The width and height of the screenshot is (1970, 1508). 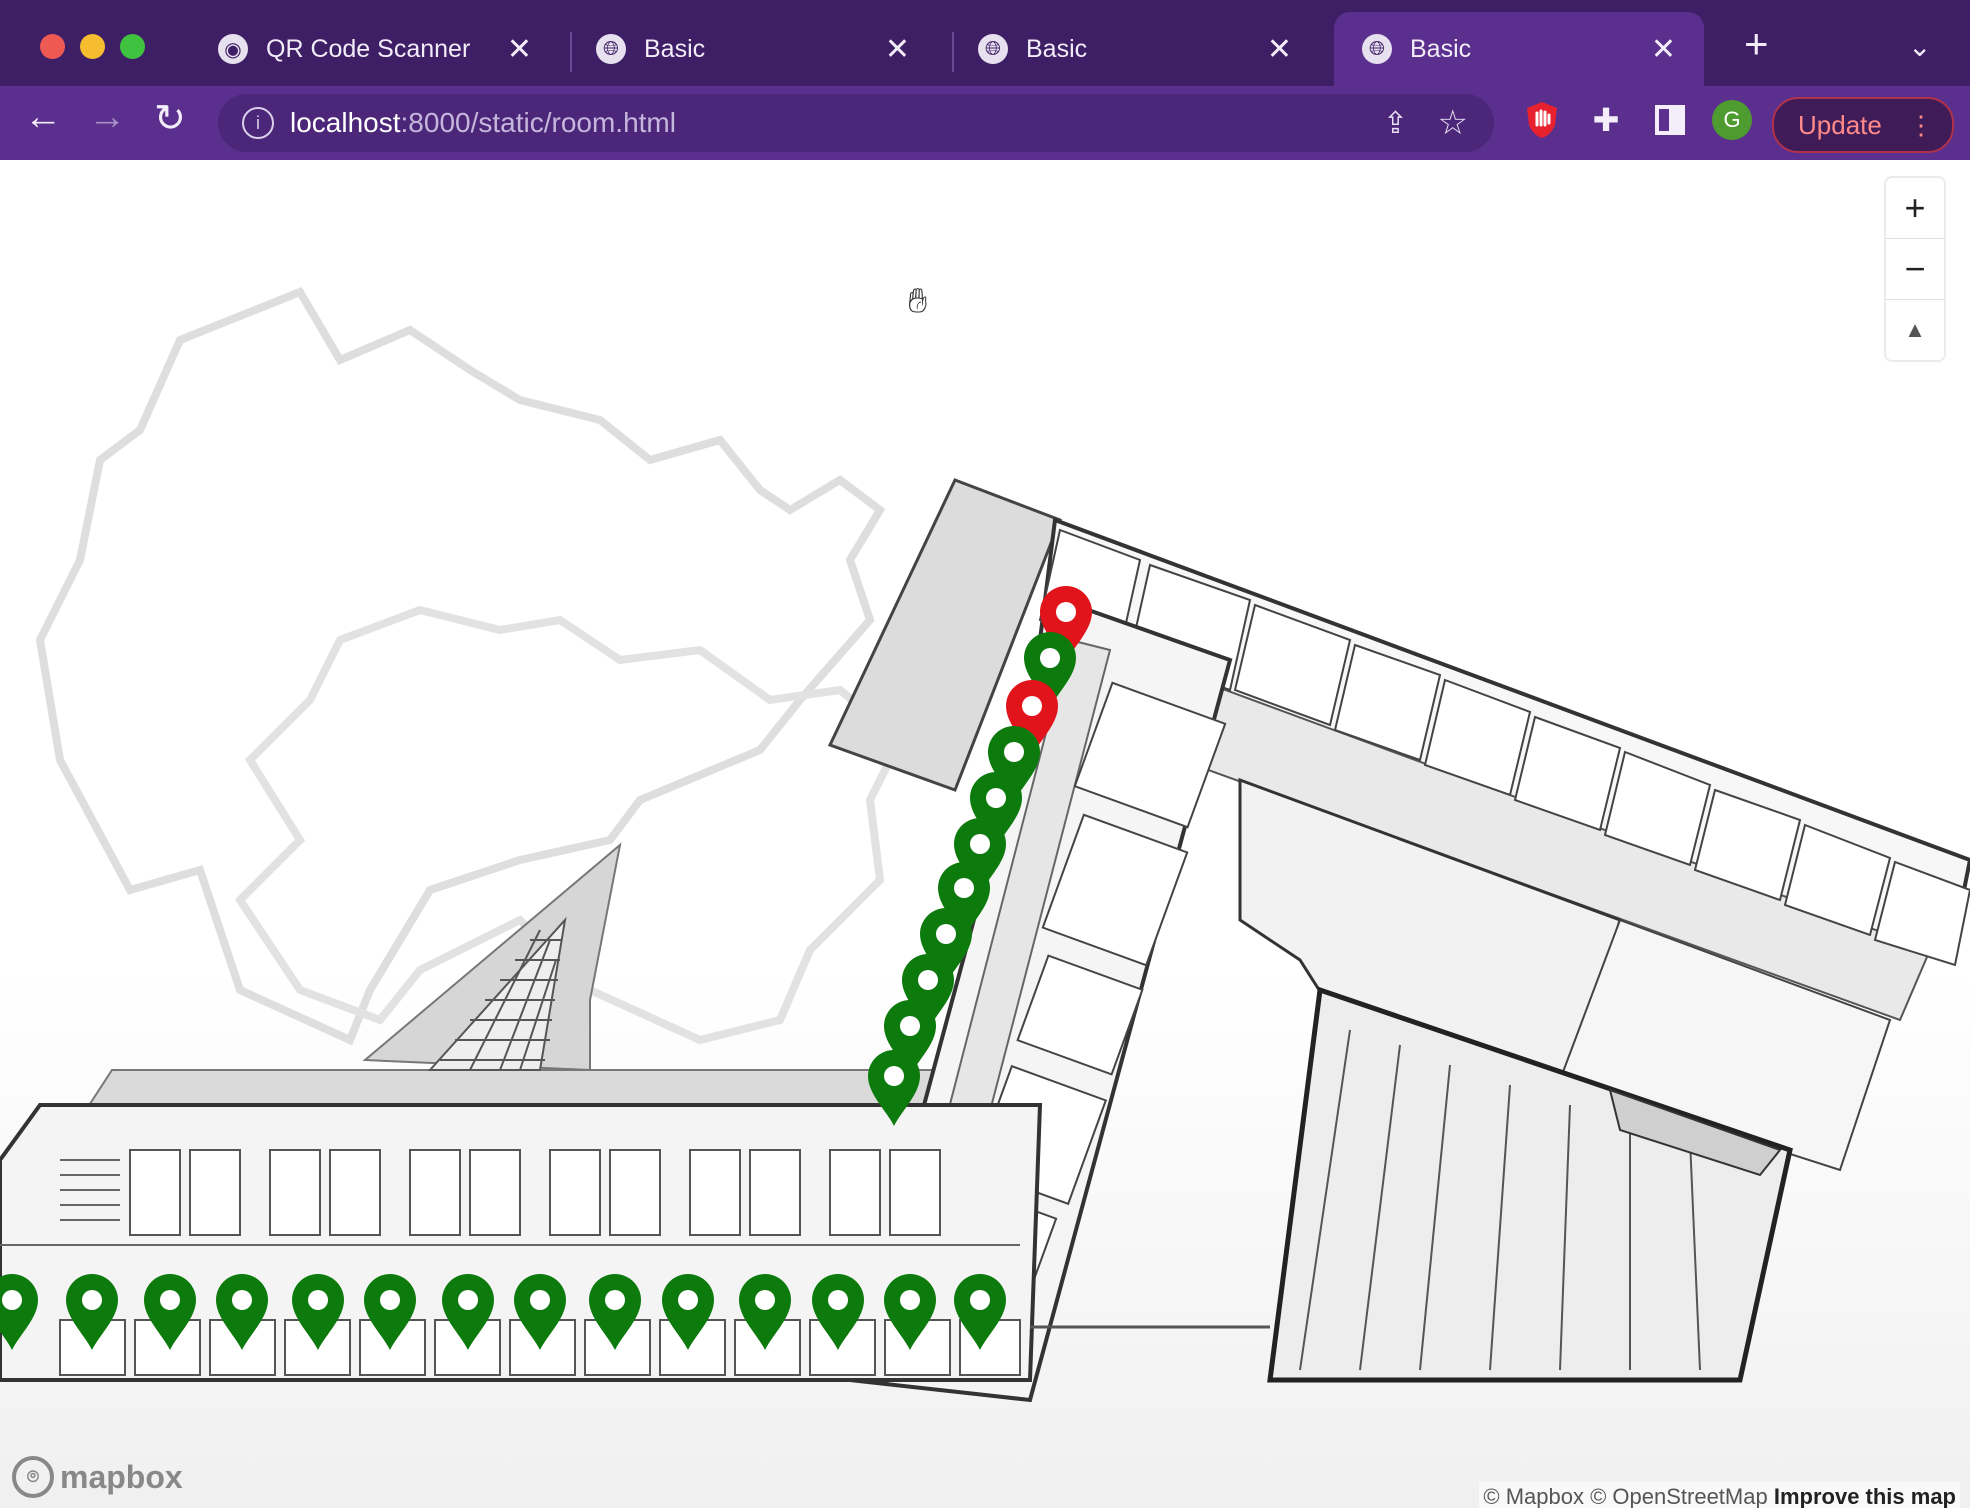 I want to click on hand-cursor-icon: ✋︎, so click(x=918, y=301).